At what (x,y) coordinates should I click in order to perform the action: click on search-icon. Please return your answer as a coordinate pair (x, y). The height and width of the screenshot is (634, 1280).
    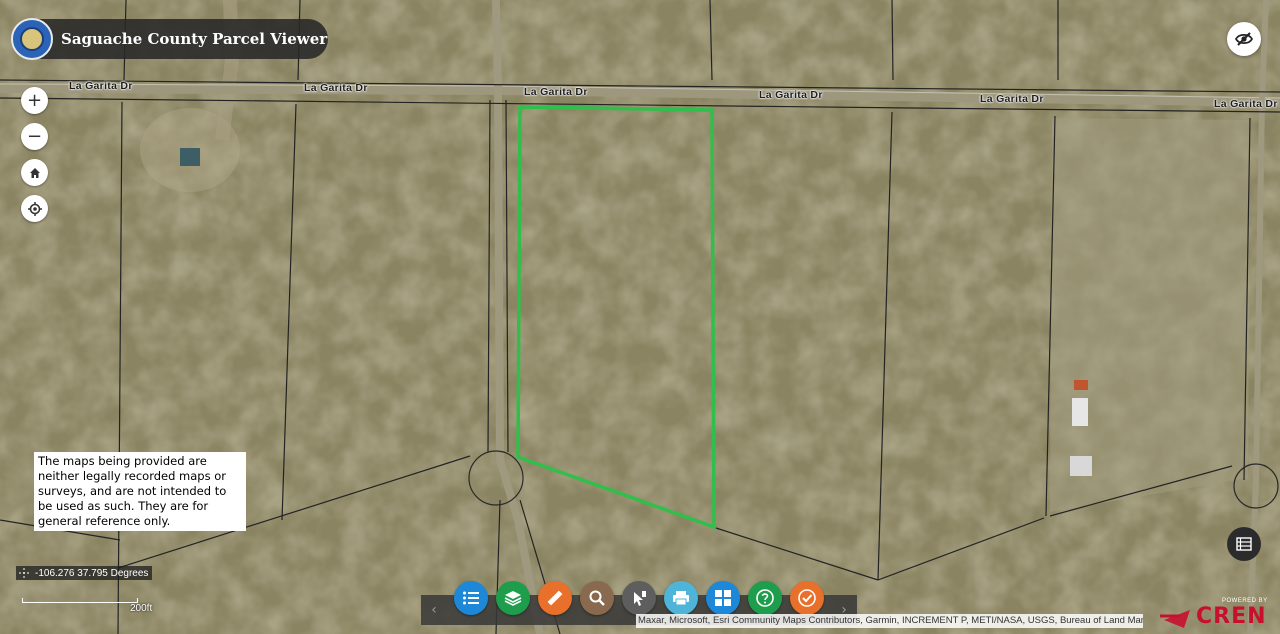
    Looking at the image, I should click on (597, 598).